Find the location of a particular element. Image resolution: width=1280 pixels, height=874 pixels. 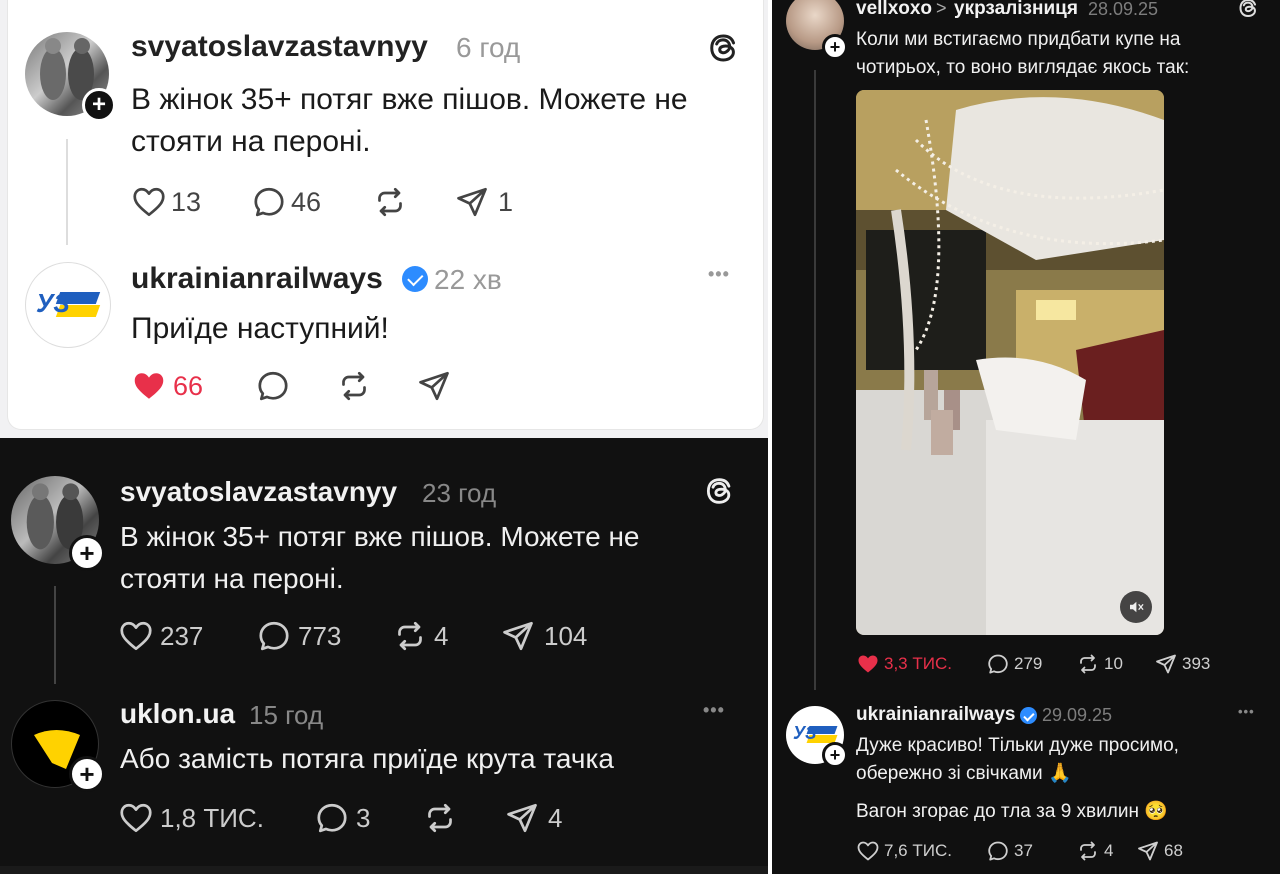

like-button-liked: 66 is located at coordinates (167, 386).